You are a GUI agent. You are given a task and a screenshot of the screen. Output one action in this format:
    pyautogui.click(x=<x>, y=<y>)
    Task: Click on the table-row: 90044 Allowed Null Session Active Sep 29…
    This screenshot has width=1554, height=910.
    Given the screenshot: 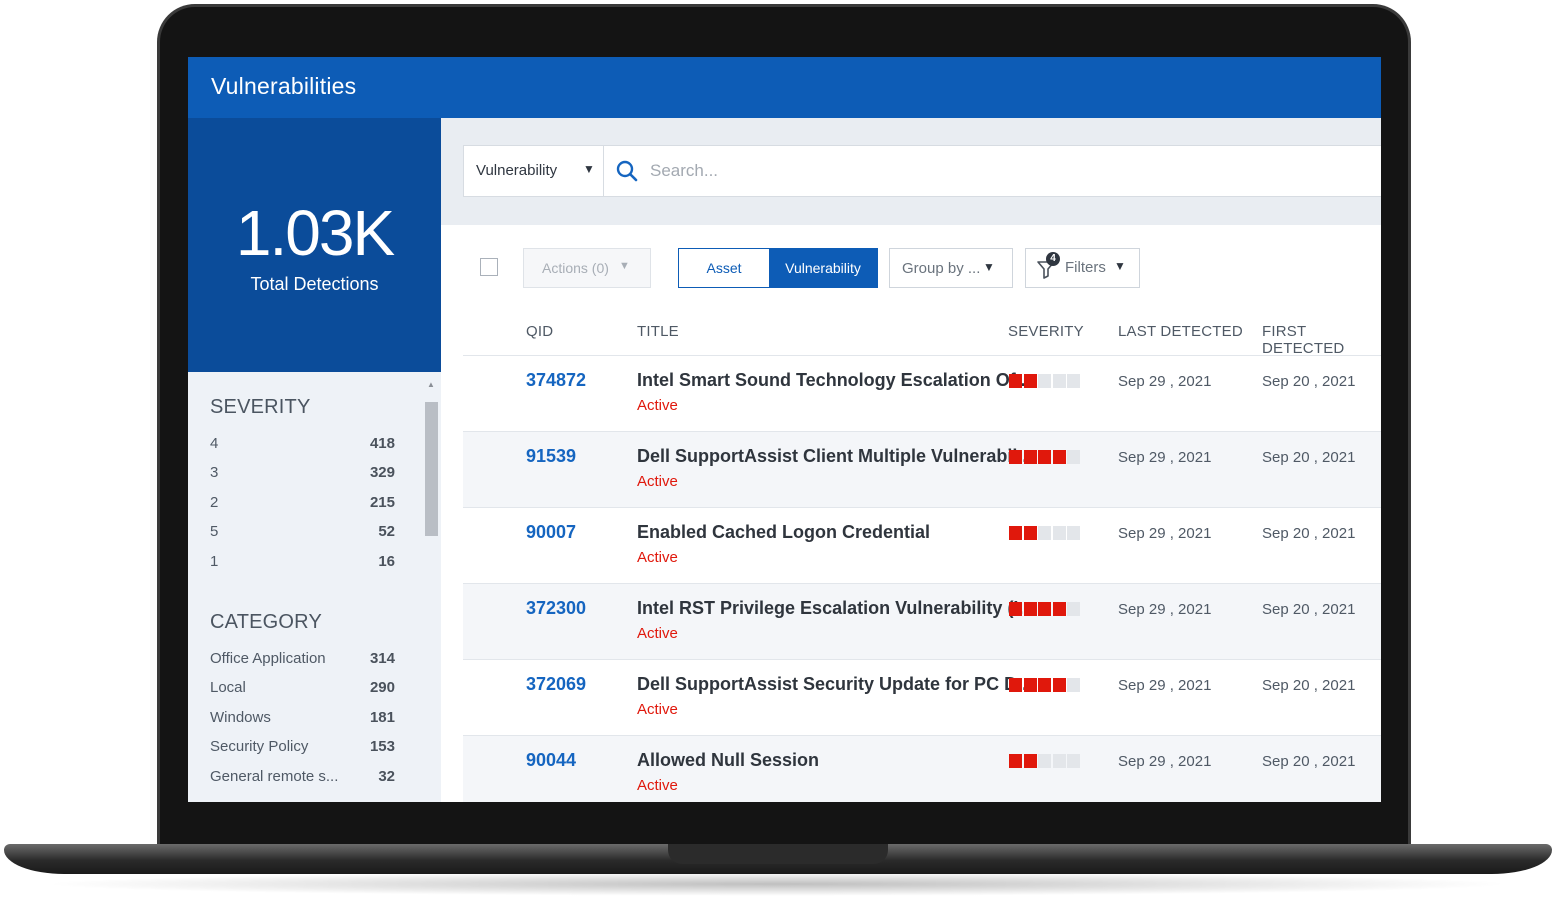 What is the action you would take?
    pyautogui.click(x=922, y=769)
    